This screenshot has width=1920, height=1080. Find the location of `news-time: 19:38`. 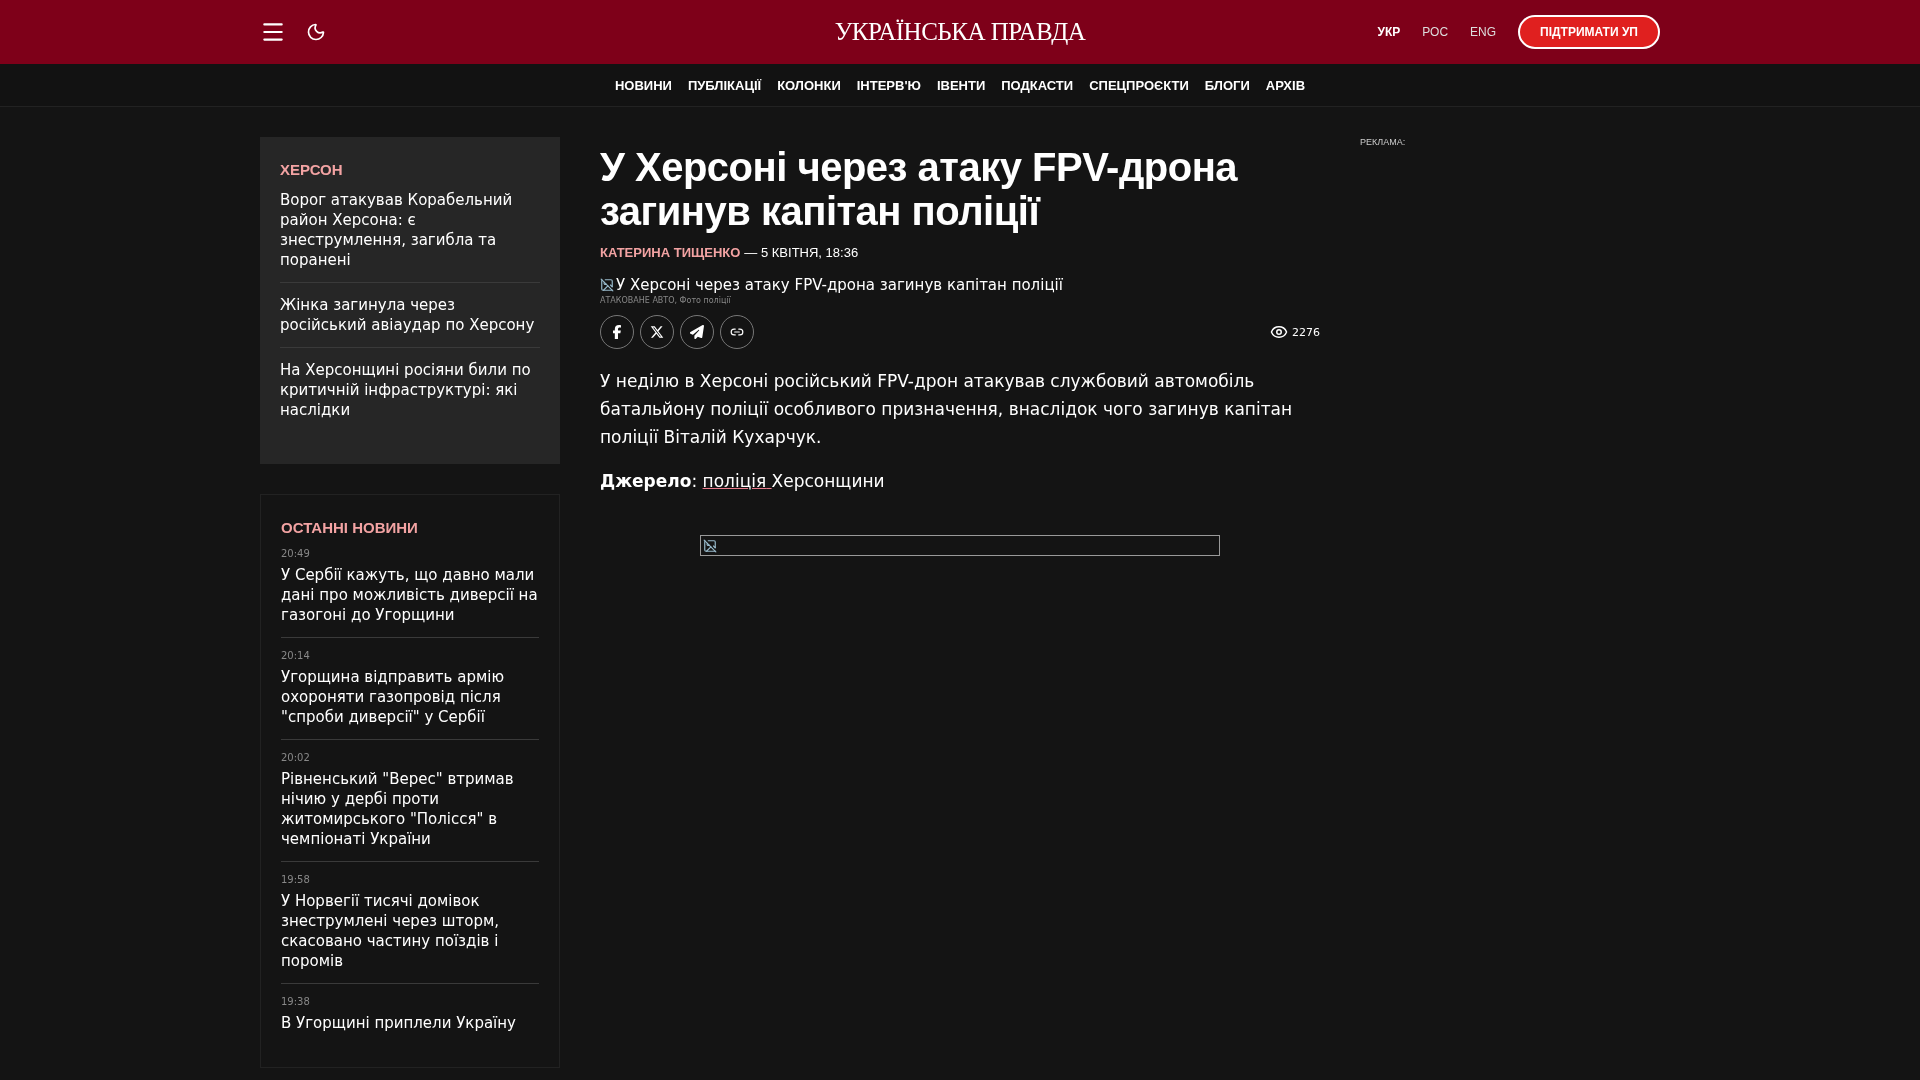

news-time: 19:38 is located at coordinates (296, 1001).